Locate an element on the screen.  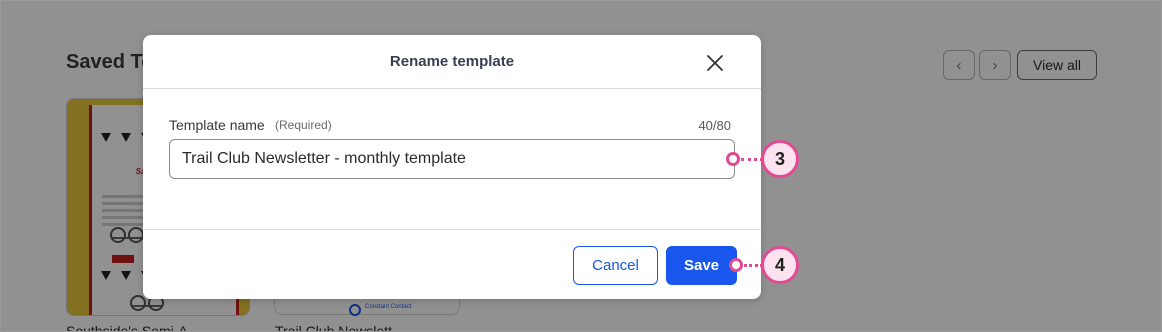
save-button: Save is located at coordinates (701, 265).